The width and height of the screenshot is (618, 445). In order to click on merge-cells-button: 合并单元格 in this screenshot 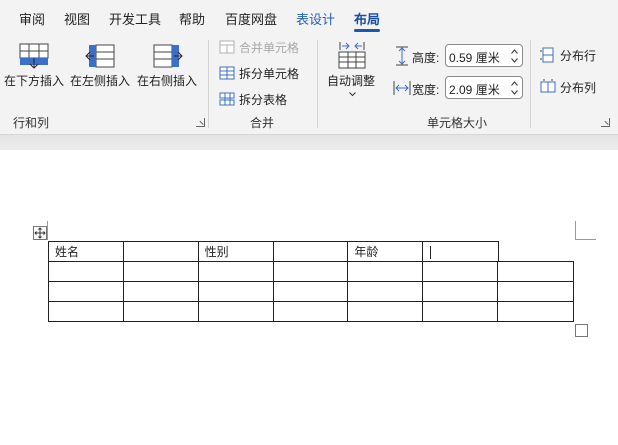, I will do `click(259, 47)`.